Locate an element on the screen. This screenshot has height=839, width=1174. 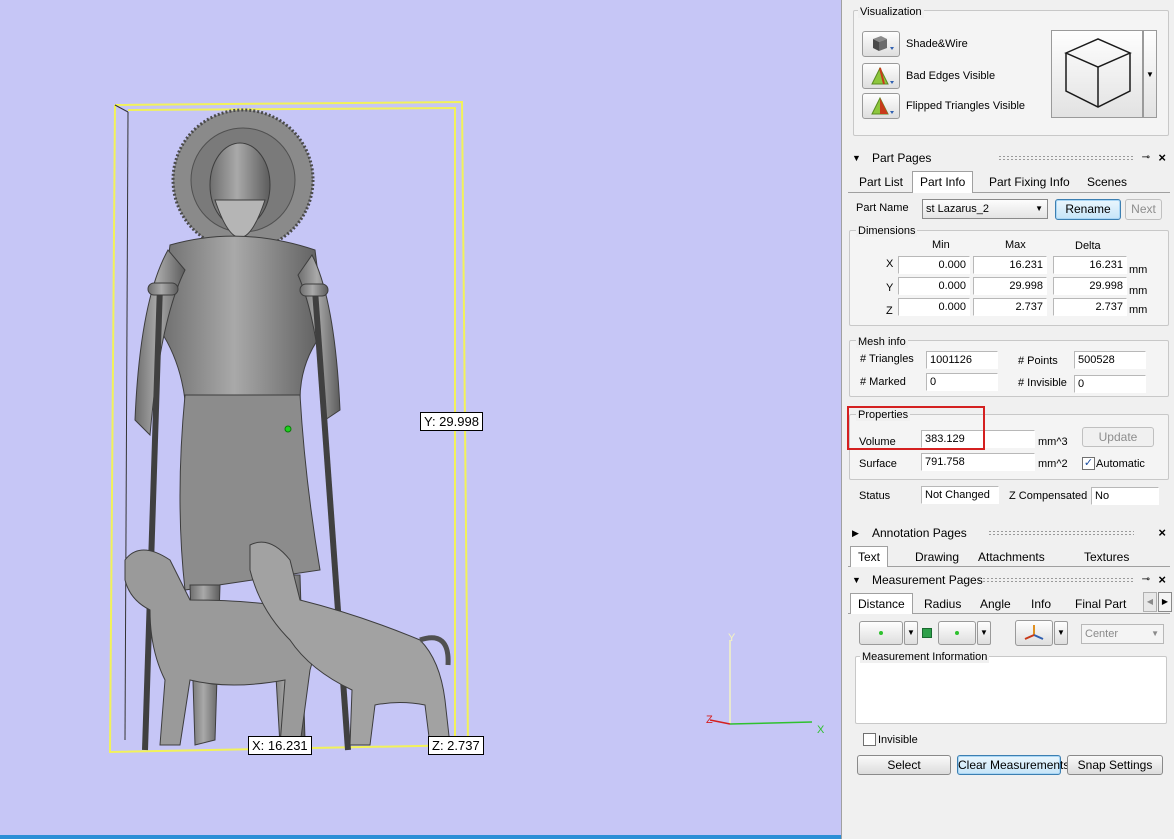
points-value: 500528 is located at coordinates (1110, 360).